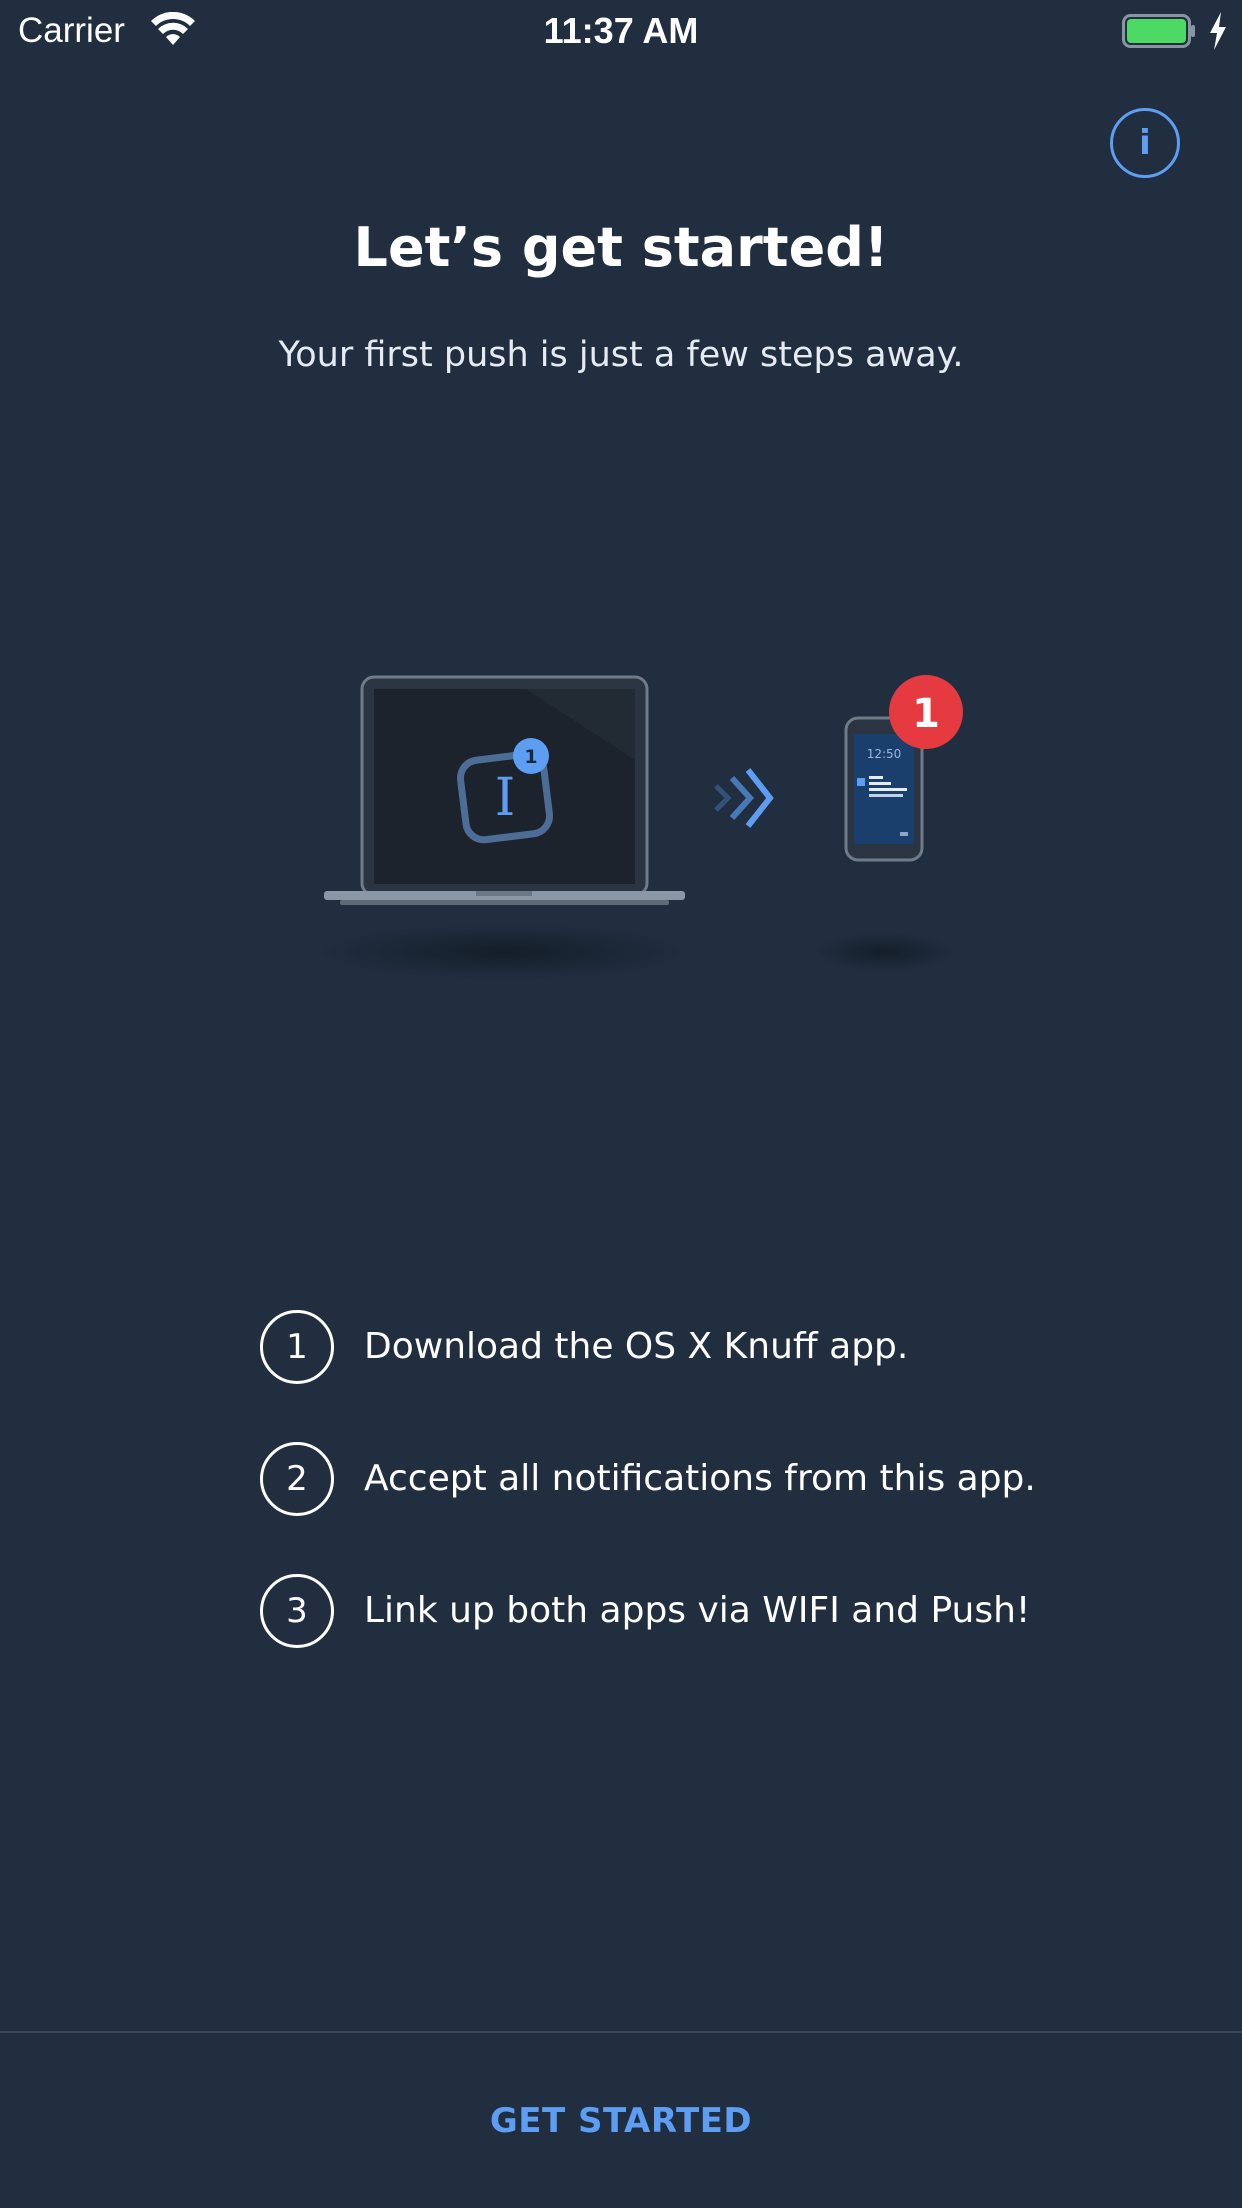 The image size is (1242, 2208). What do you see at coordinates (621, 2120) in the screenshot?
I see `get-started-button: GET STARTED` at bounding box center [621, 2120].